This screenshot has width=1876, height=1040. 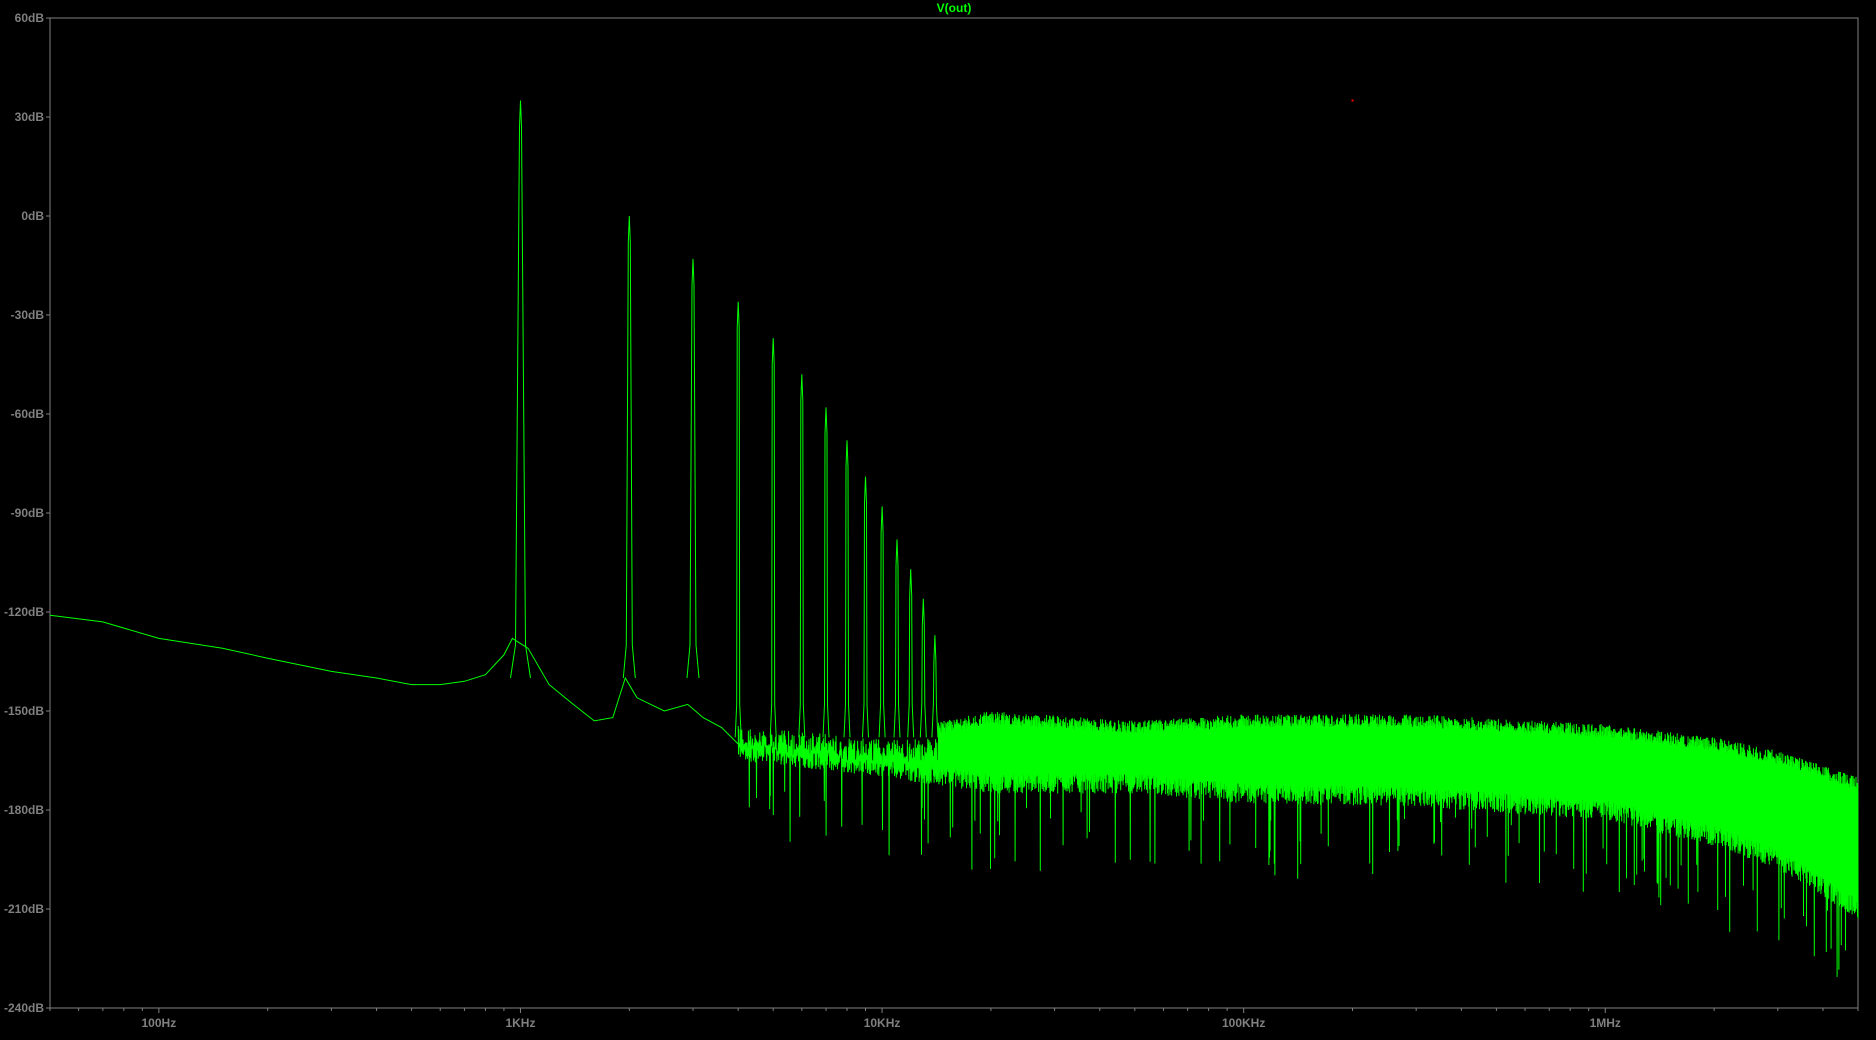 I want to click on y-tick-label: 60dB, so click(x=30, y=18).